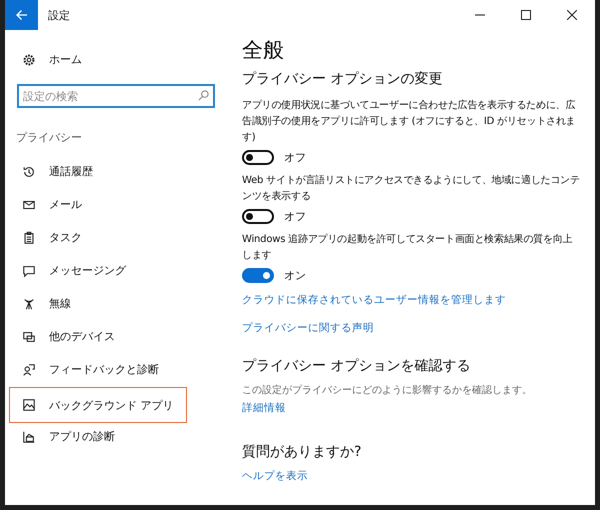  Describe the element at coordinates (526, 15) in the screenshot. I see `maximize-icon` at that location.